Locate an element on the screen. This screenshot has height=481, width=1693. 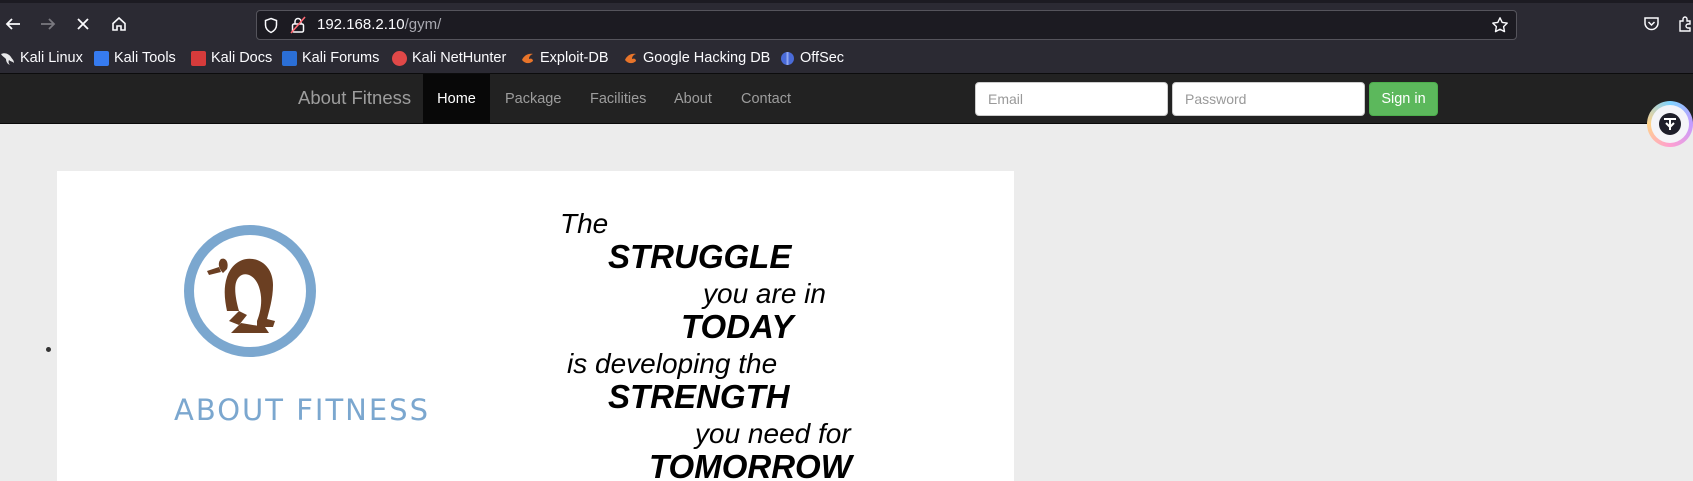
bookmark-kali-nethunter: Kali NetHunter is located at coordinates (449, 58).